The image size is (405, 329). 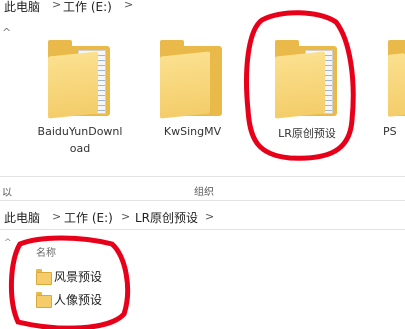 I want to click on ribbon-group-fragment: 以, so click(x=7, y=193).